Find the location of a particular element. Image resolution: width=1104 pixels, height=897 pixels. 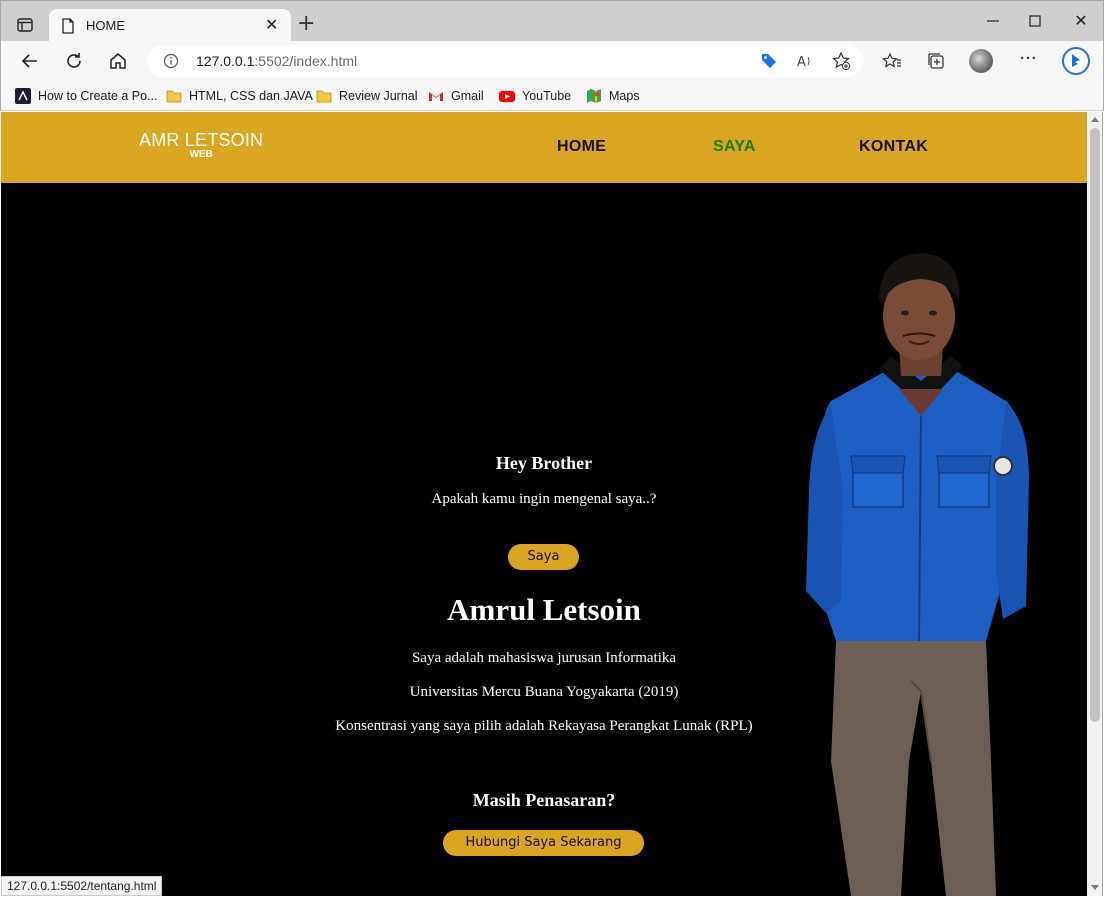

tab-title: HOME is located at coordinates (105, 25).